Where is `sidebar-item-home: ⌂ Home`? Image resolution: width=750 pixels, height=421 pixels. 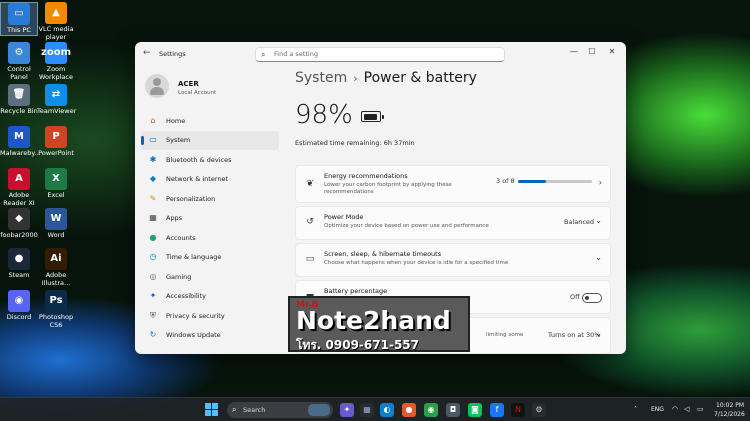
sidebar-item-home: ⌂ Home is located at coordinates (210, 121).